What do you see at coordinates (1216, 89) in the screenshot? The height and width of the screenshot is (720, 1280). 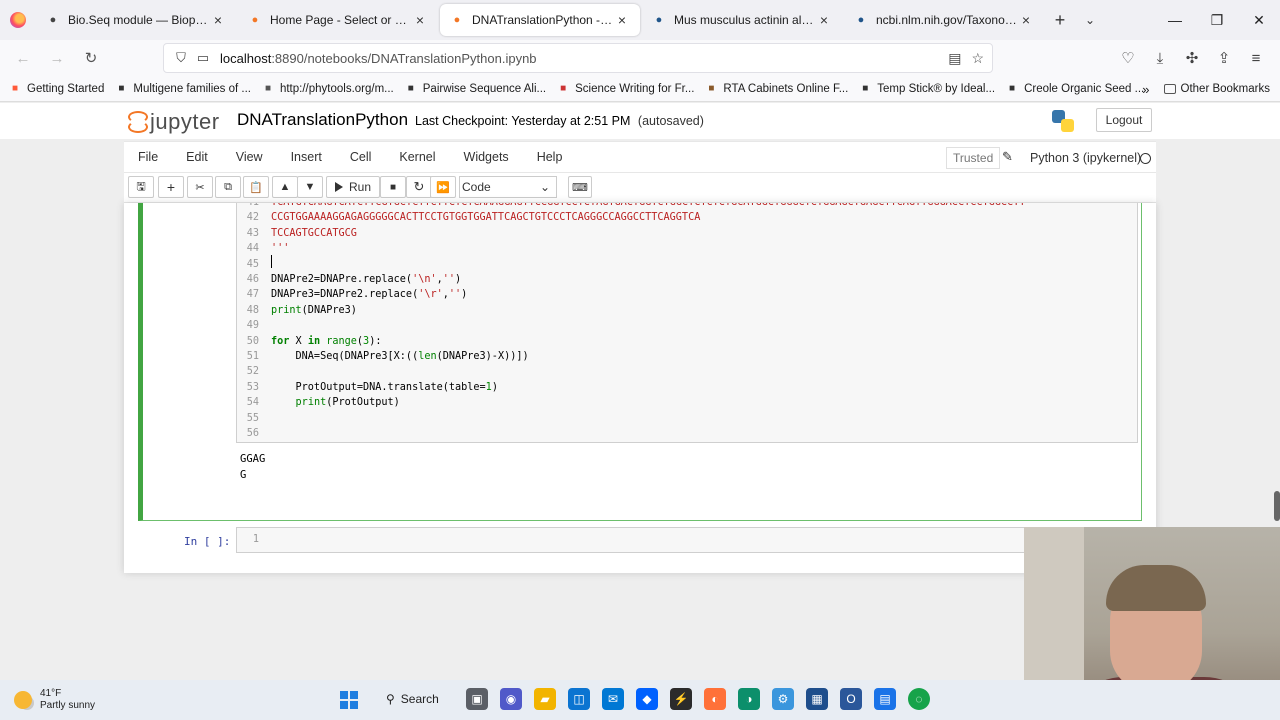 I see `other-bookmarks-folder: Other Bookmarks` at bounding box center [1216, 89].